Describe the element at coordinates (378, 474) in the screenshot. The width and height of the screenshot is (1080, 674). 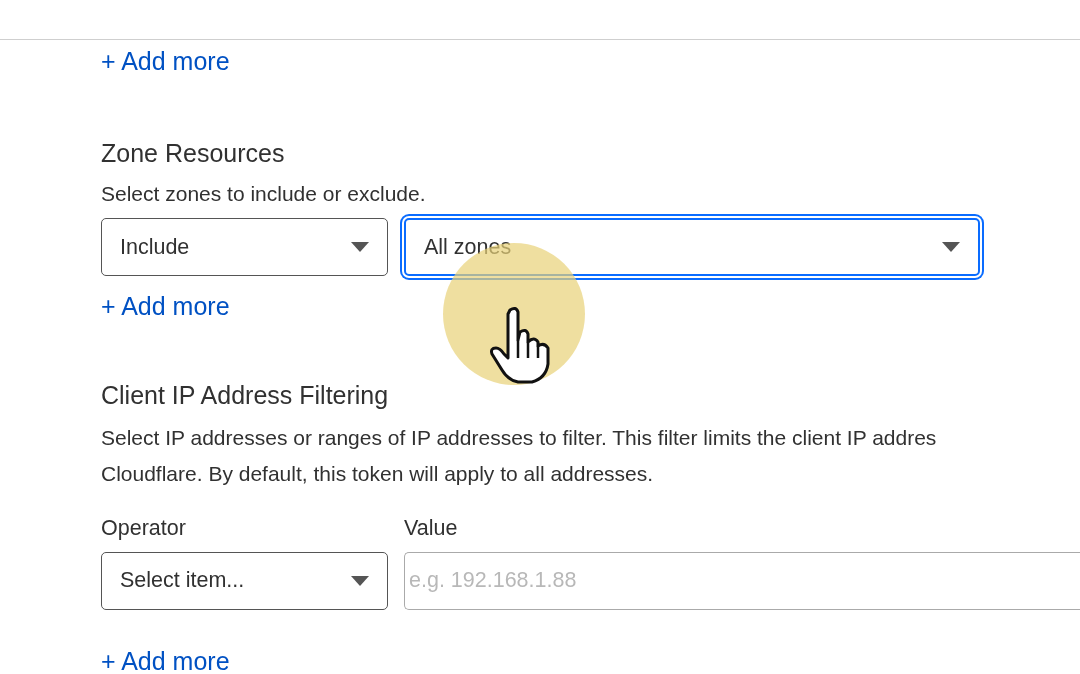
I see `description-line: Cloudflare. By default, this token will apply to all addresses.` at that location.